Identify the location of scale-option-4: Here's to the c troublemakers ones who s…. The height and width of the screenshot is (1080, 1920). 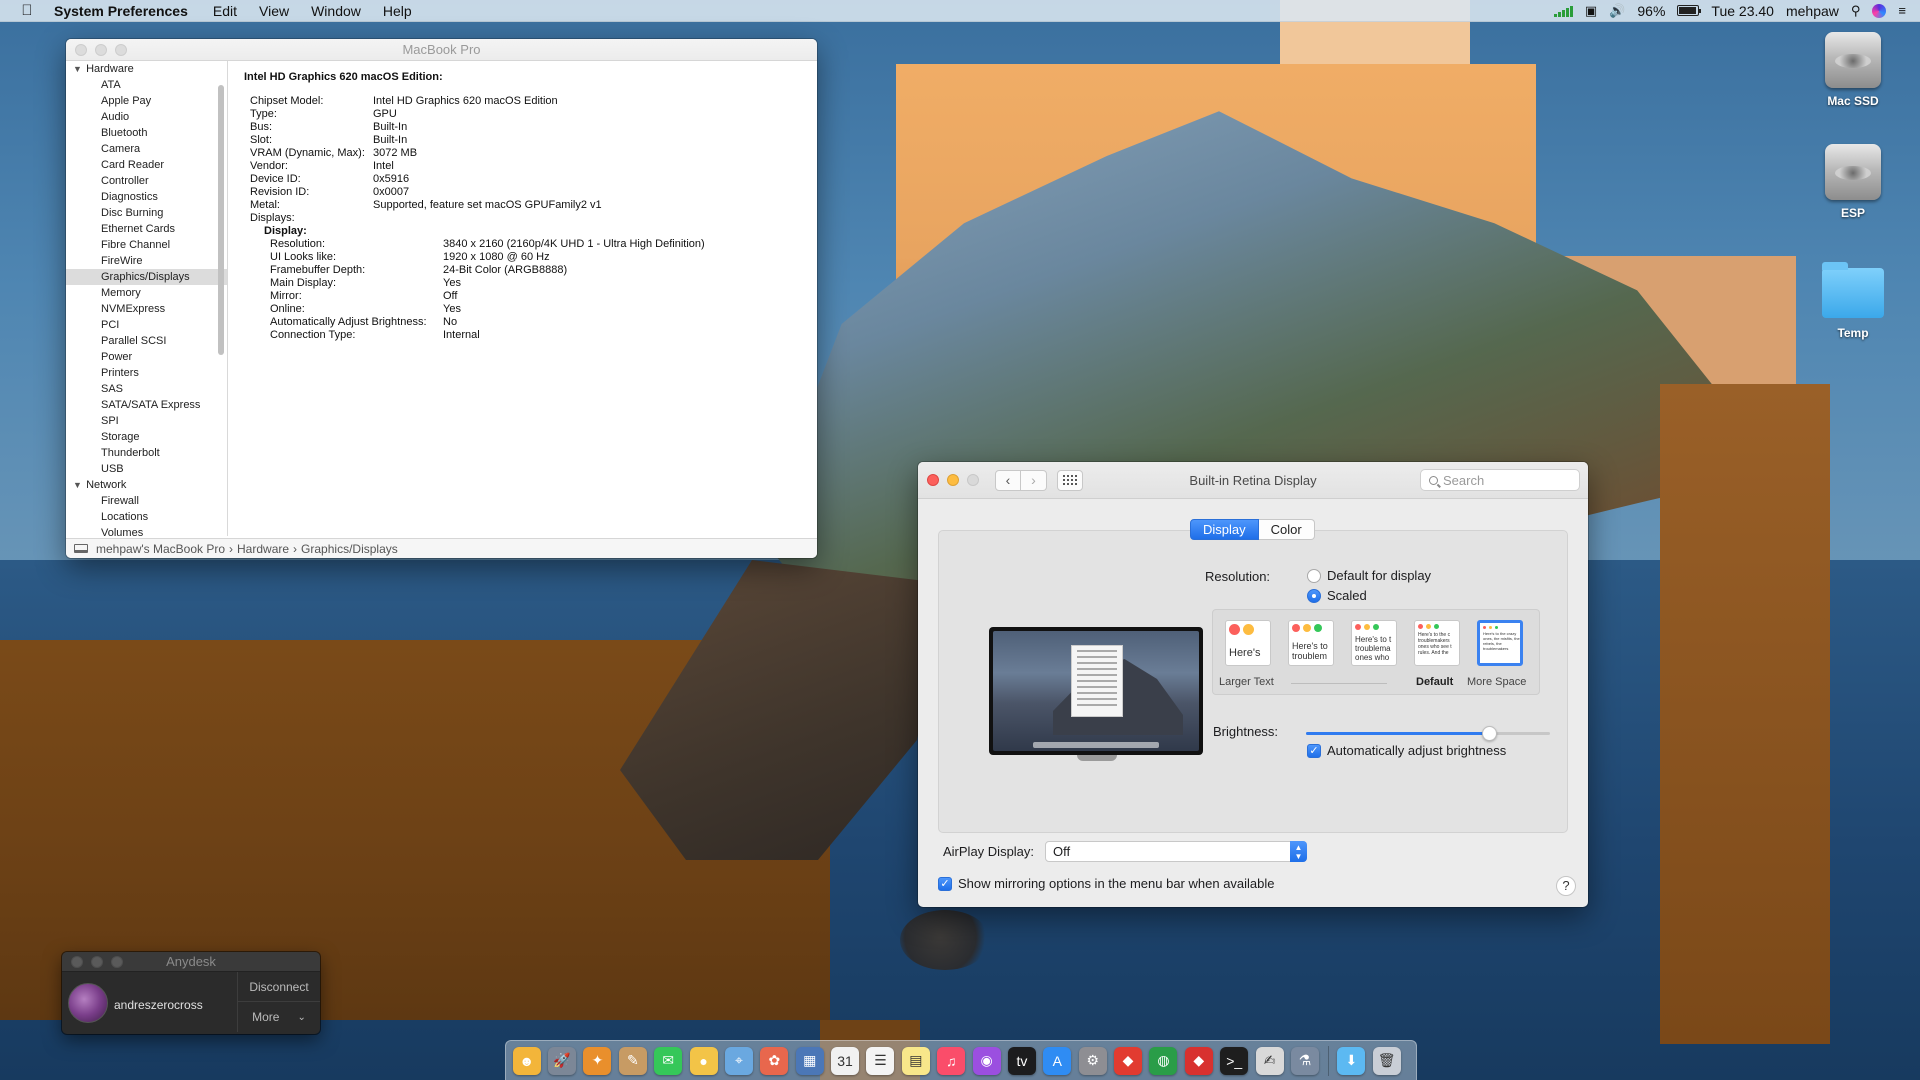
(1437, 643).